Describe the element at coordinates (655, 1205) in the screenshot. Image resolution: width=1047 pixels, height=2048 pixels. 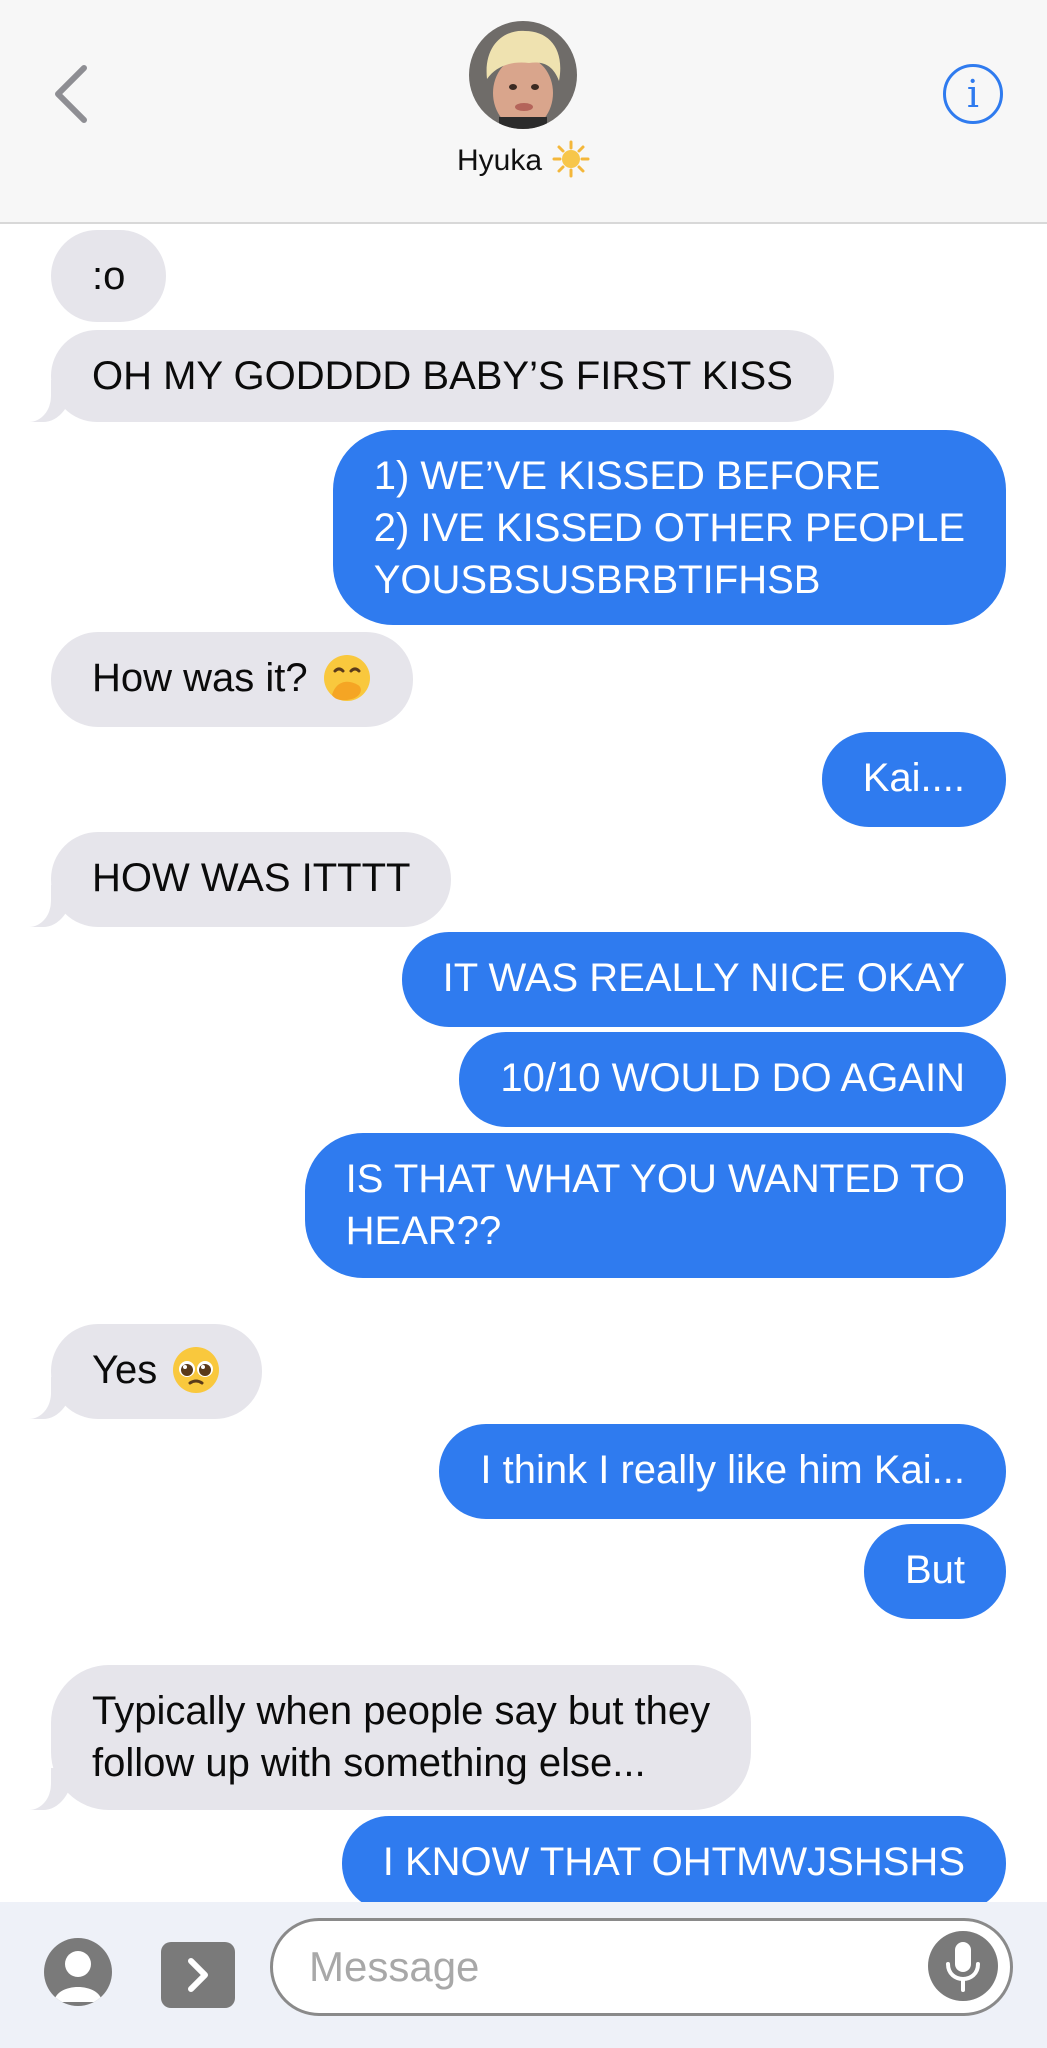
I see `message-outgoing: IS THAT WHAT YOU WANTED TO HEAR??` at that location.